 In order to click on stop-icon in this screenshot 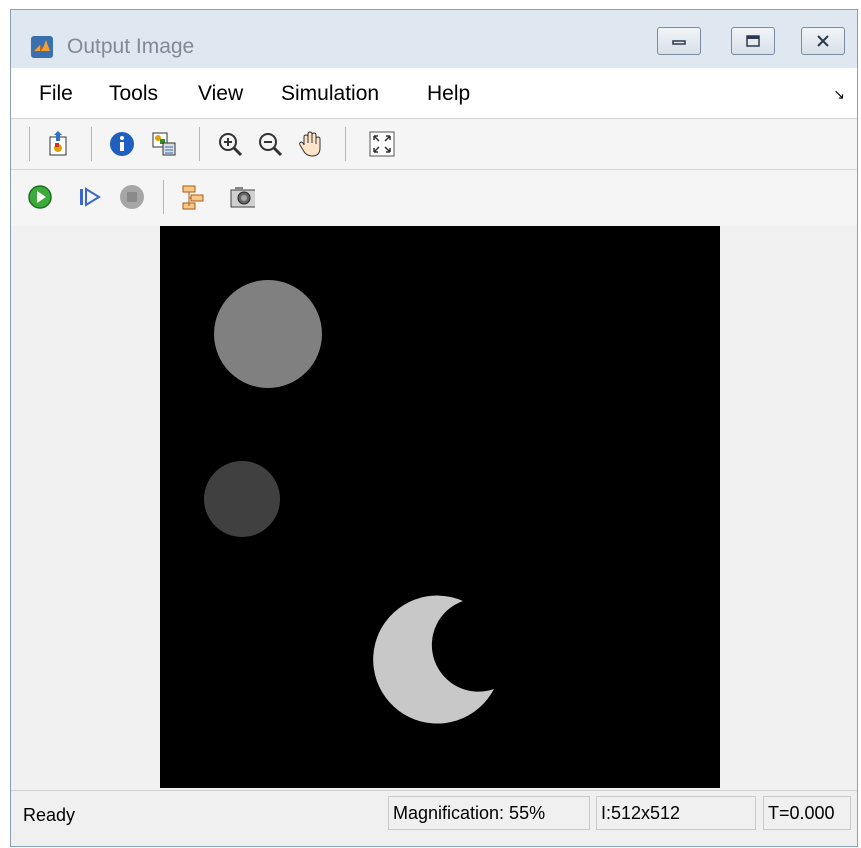, I will do `click(132, 197)`.